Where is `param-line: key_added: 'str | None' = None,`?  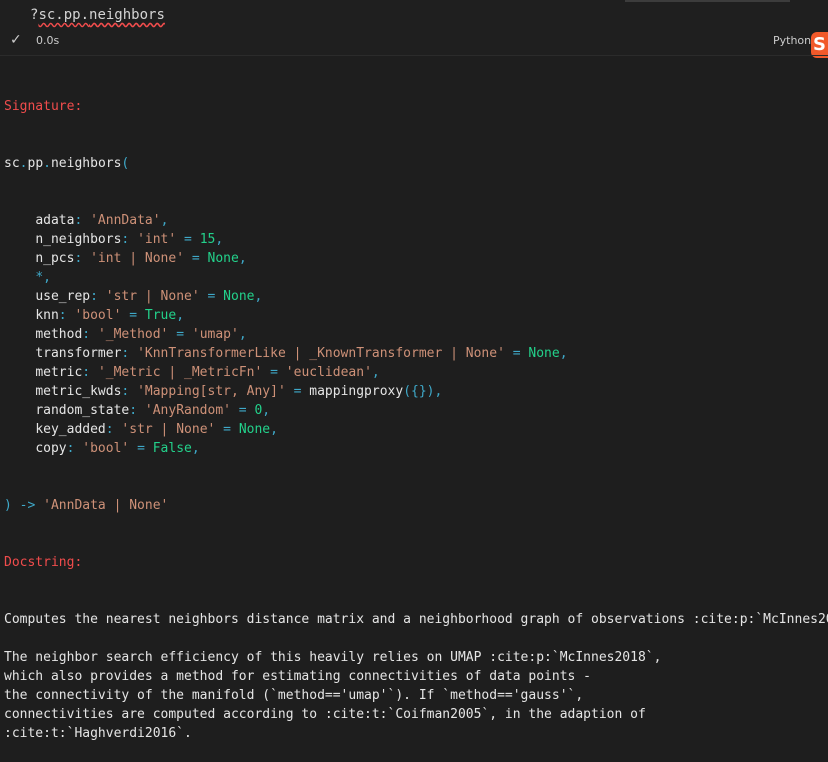
param-line: key_added: 'str | None' = None, is located at coordinates (156, 429).